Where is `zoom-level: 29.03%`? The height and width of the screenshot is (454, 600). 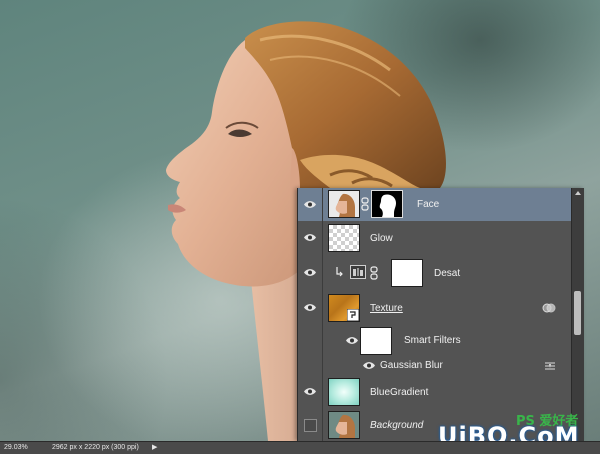 zoom-level: 29.03% is located at coordinates (16, 447).